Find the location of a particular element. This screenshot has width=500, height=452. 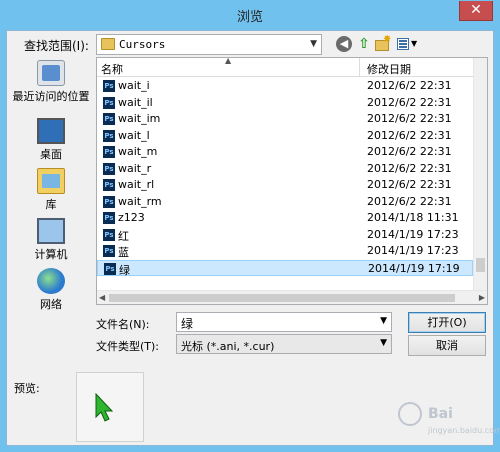

place-label: 最近访问的位置 is located at coordinates (51, 96).